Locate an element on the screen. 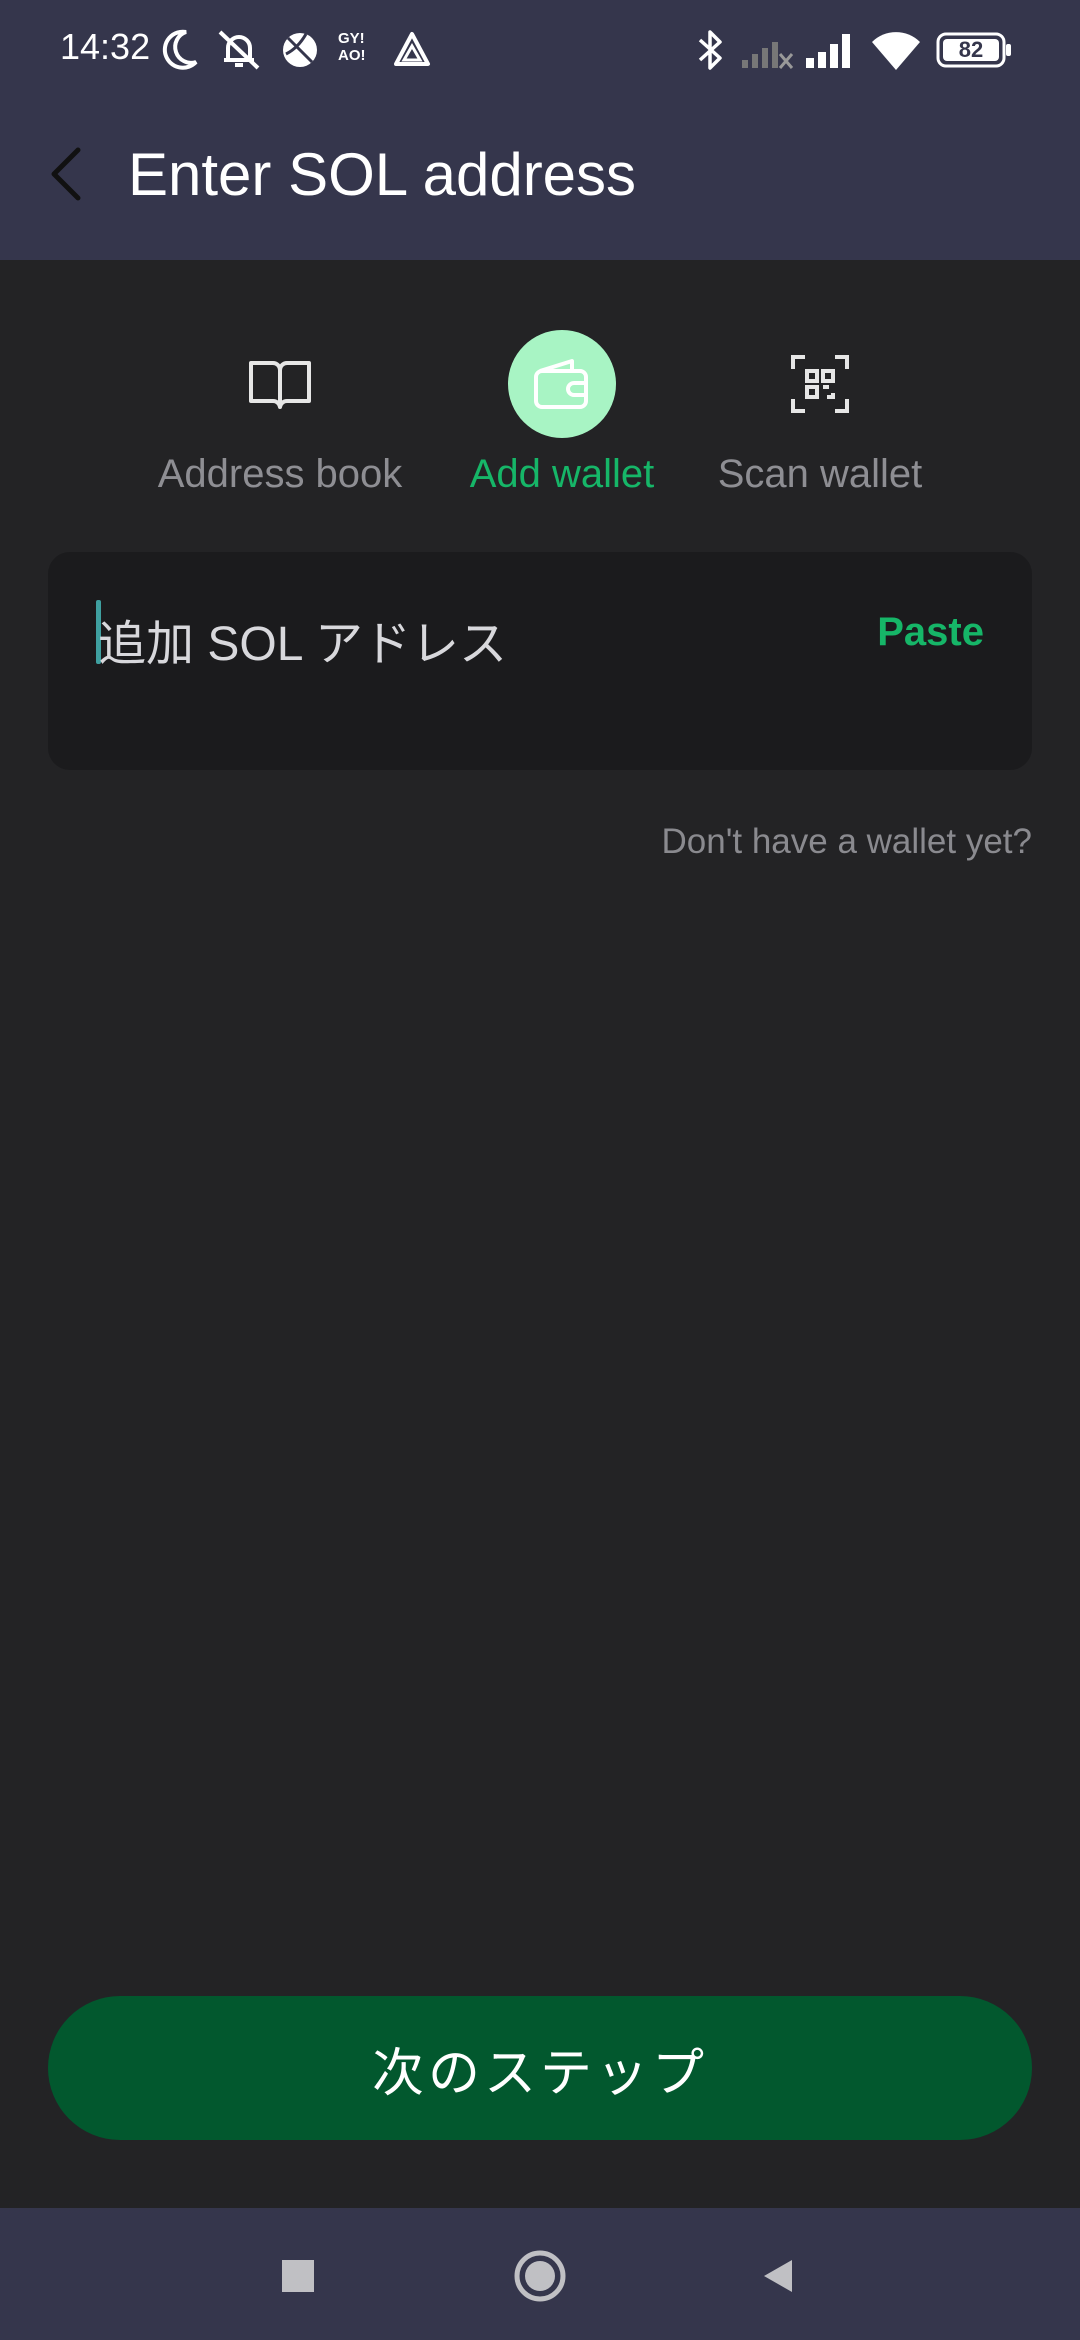 The width and height of the screenshot is (1080, 2340). moon-icon is located at coordinates (180, 52).